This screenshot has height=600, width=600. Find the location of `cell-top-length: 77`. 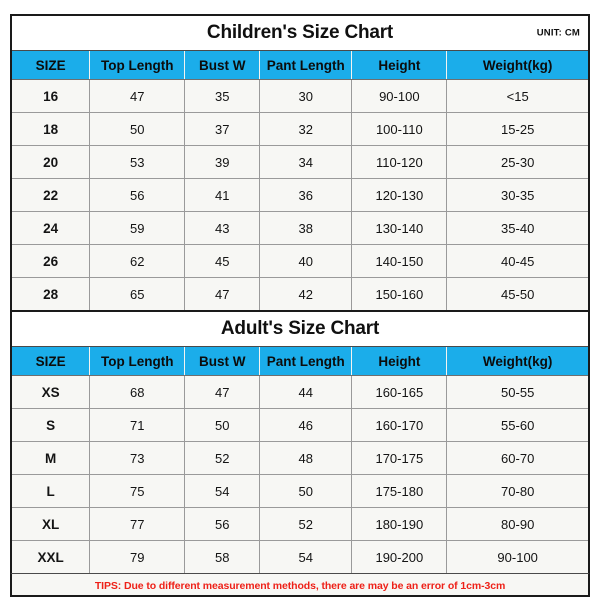

cell-top-length: 77 is located at coordinates (137, 524).